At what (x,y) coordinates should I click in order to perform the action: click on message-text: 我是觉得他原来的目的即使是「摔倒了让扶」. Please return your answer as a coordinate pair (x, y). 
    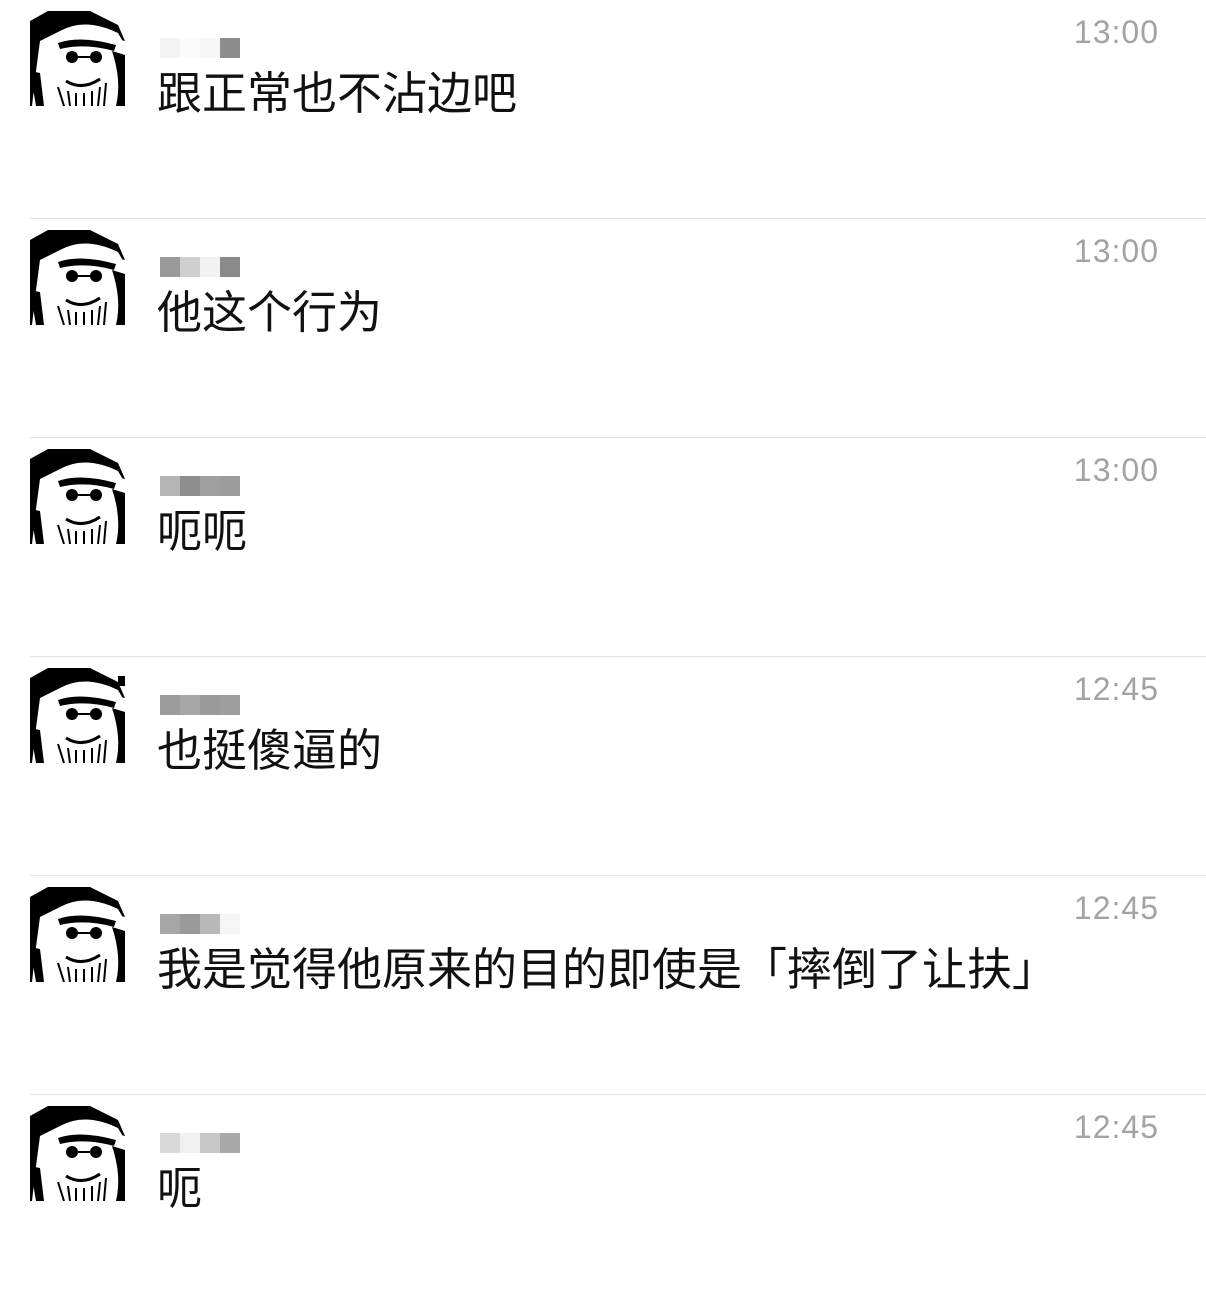
    Looking at the image, I should click on (607, 969).